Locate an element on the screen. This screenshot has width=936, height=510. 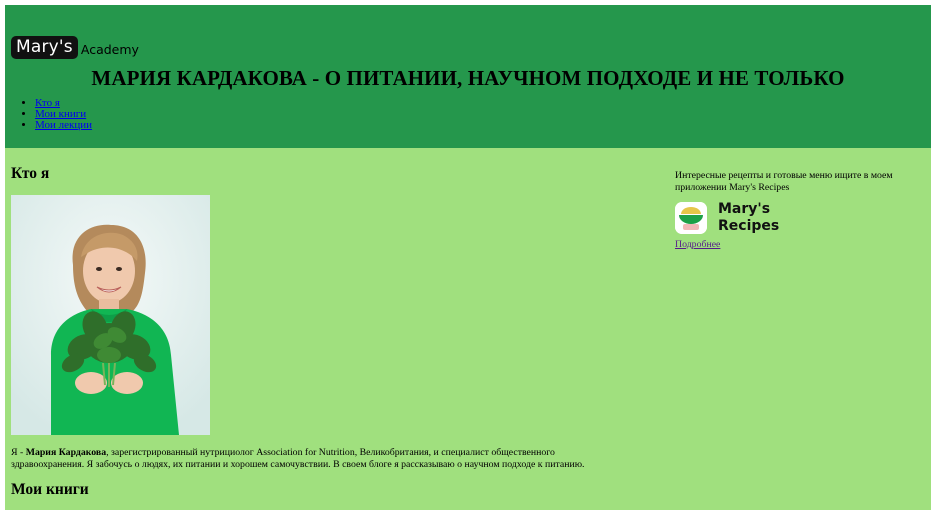
app-icon-graphic is located at coordinates (691, 218).